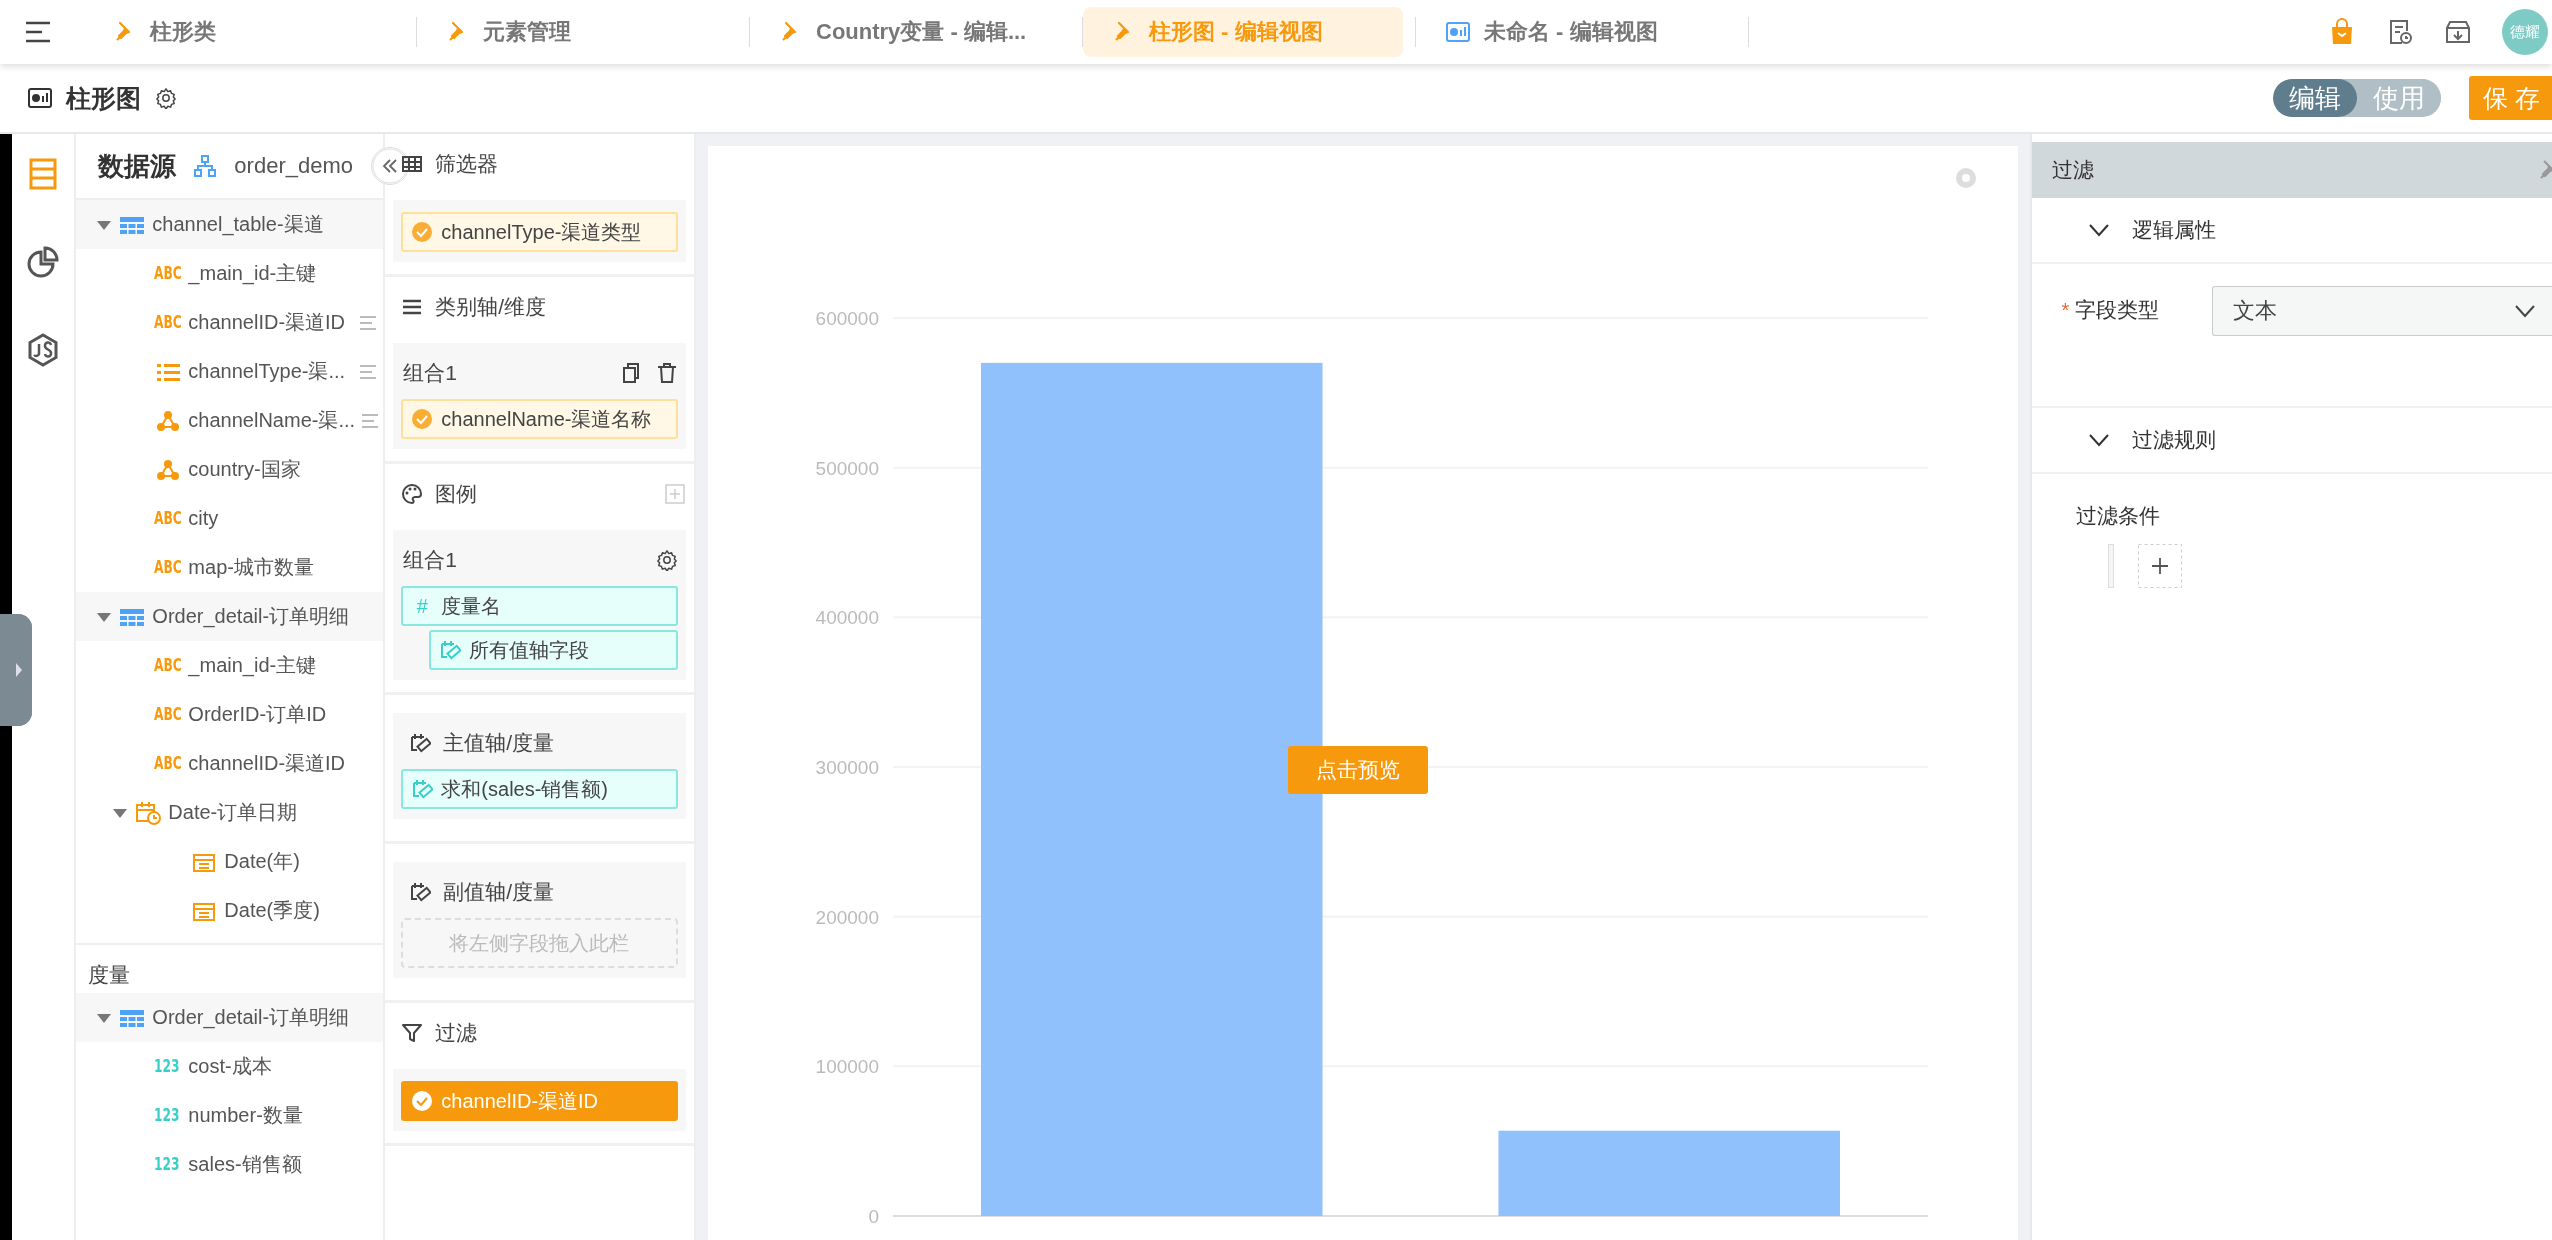  Describe the element at coordinates (467, 164) in the screenshot. I see `shelf-title: 筛选器` at that location.